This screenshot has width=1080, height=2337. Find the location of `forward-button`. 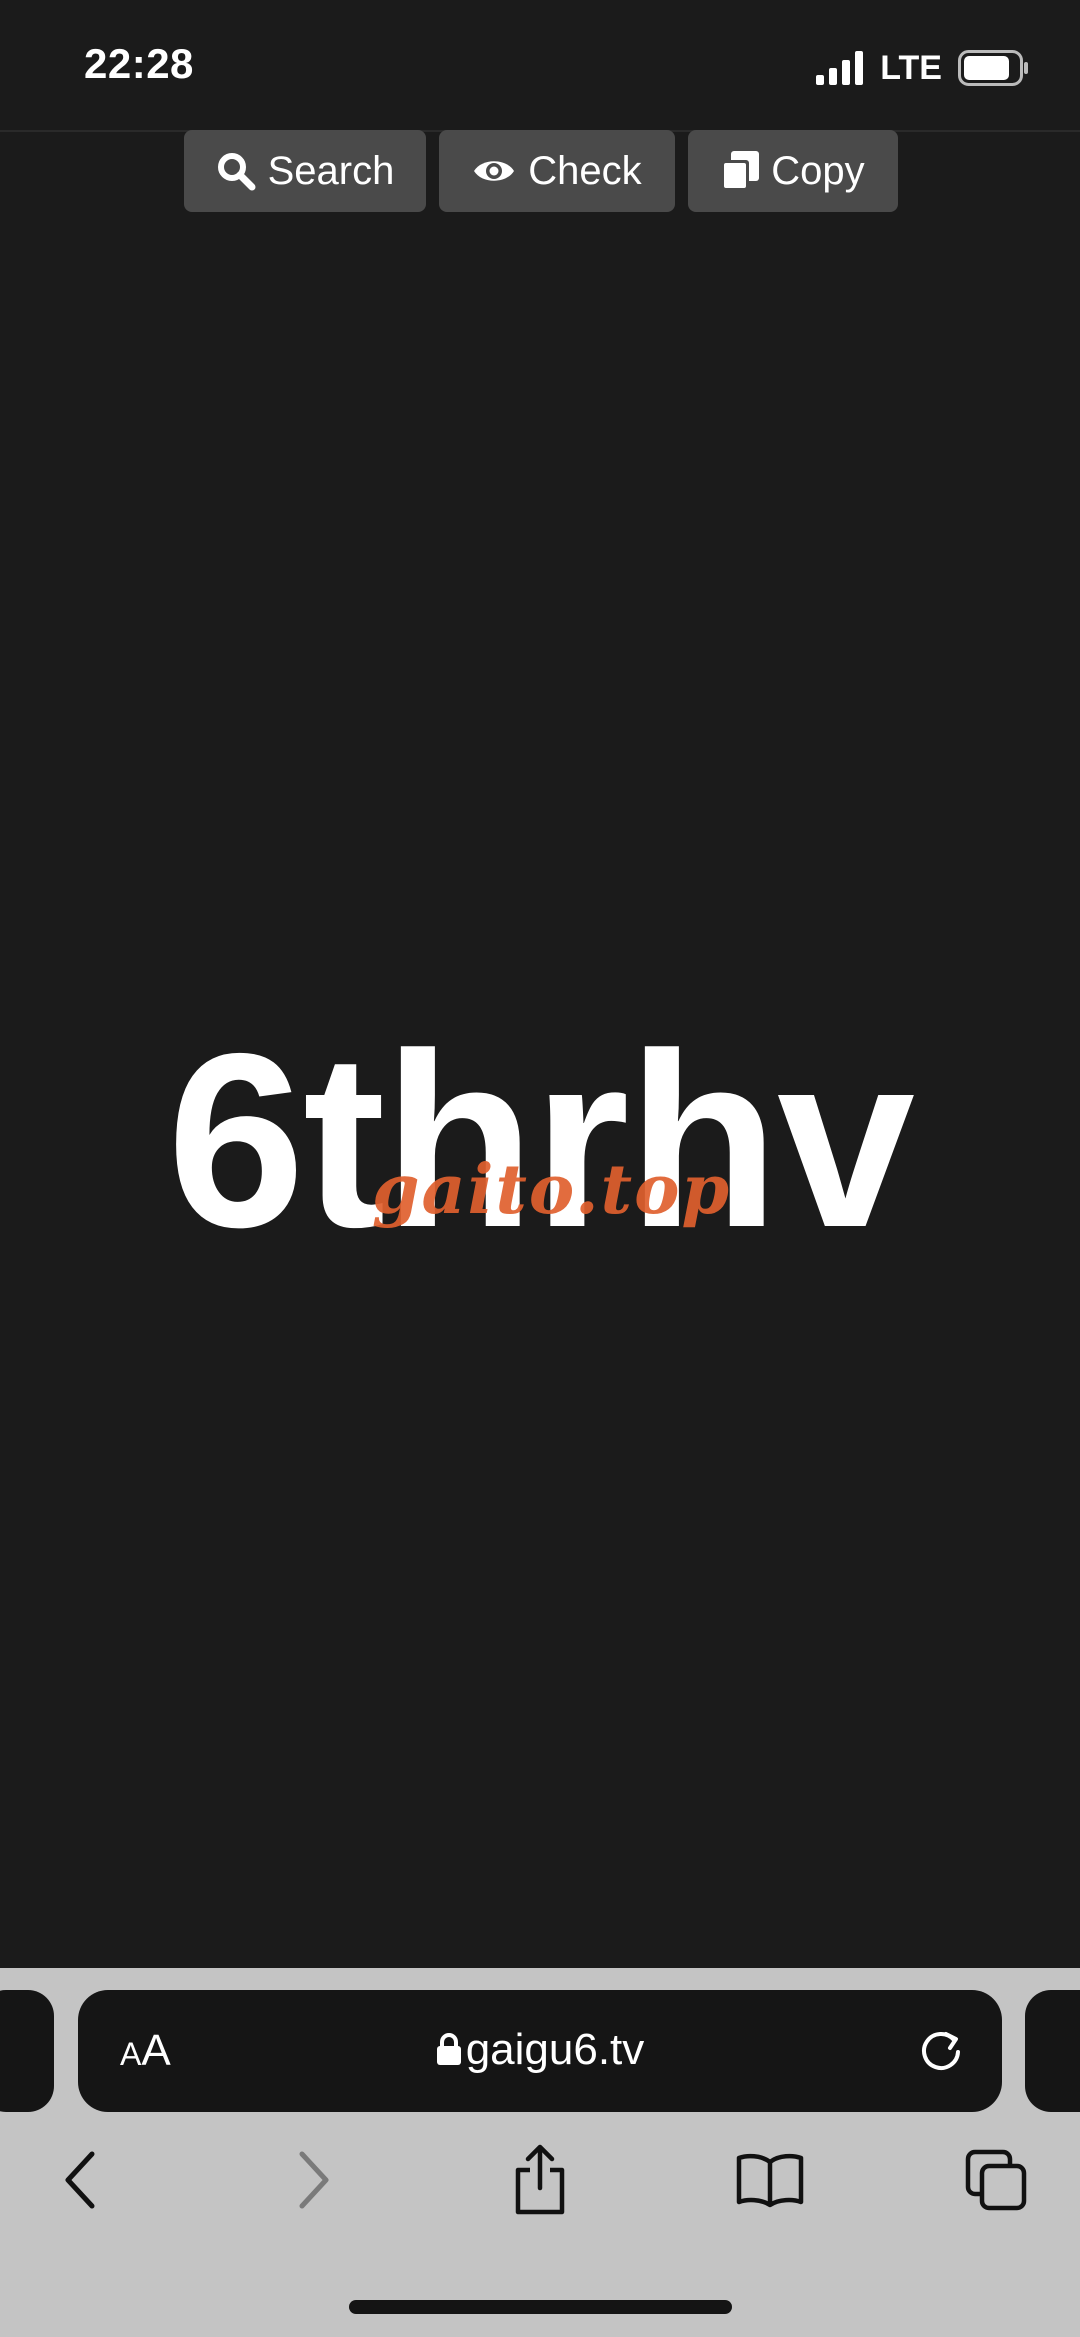

forward-button is located at coordinates (314, 2180).